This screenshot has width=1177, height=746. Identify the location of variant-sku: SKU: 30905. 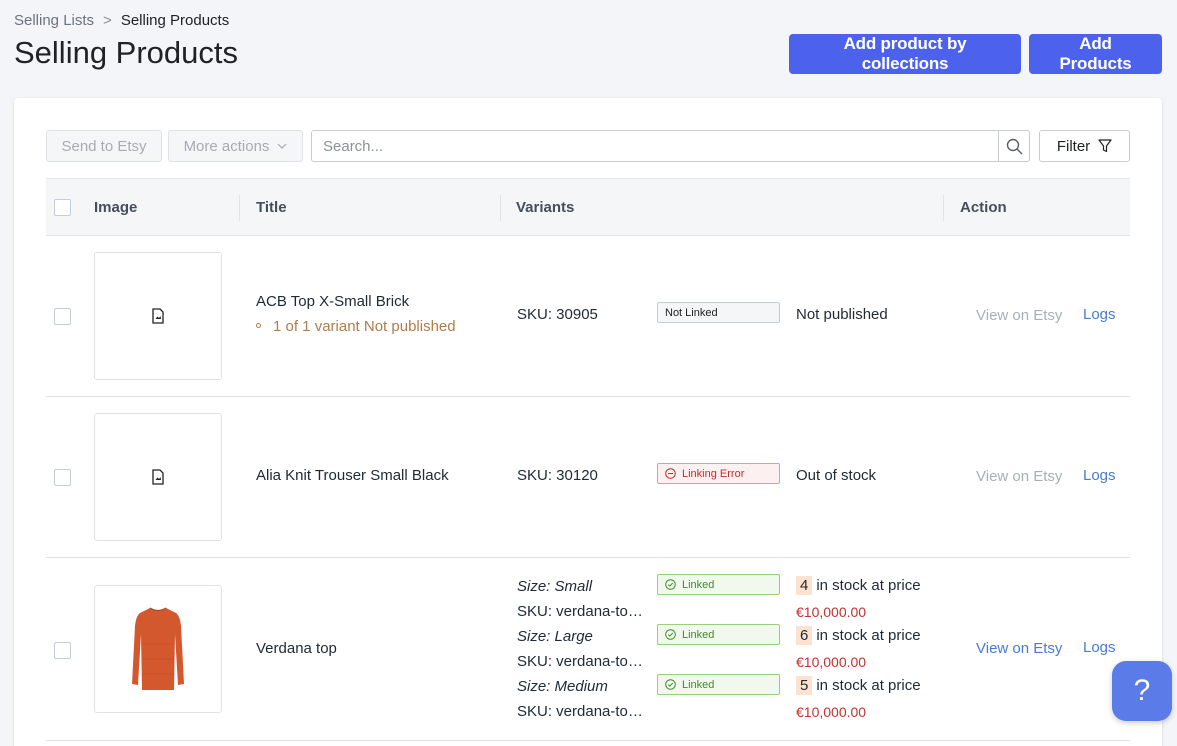
(557, 314).